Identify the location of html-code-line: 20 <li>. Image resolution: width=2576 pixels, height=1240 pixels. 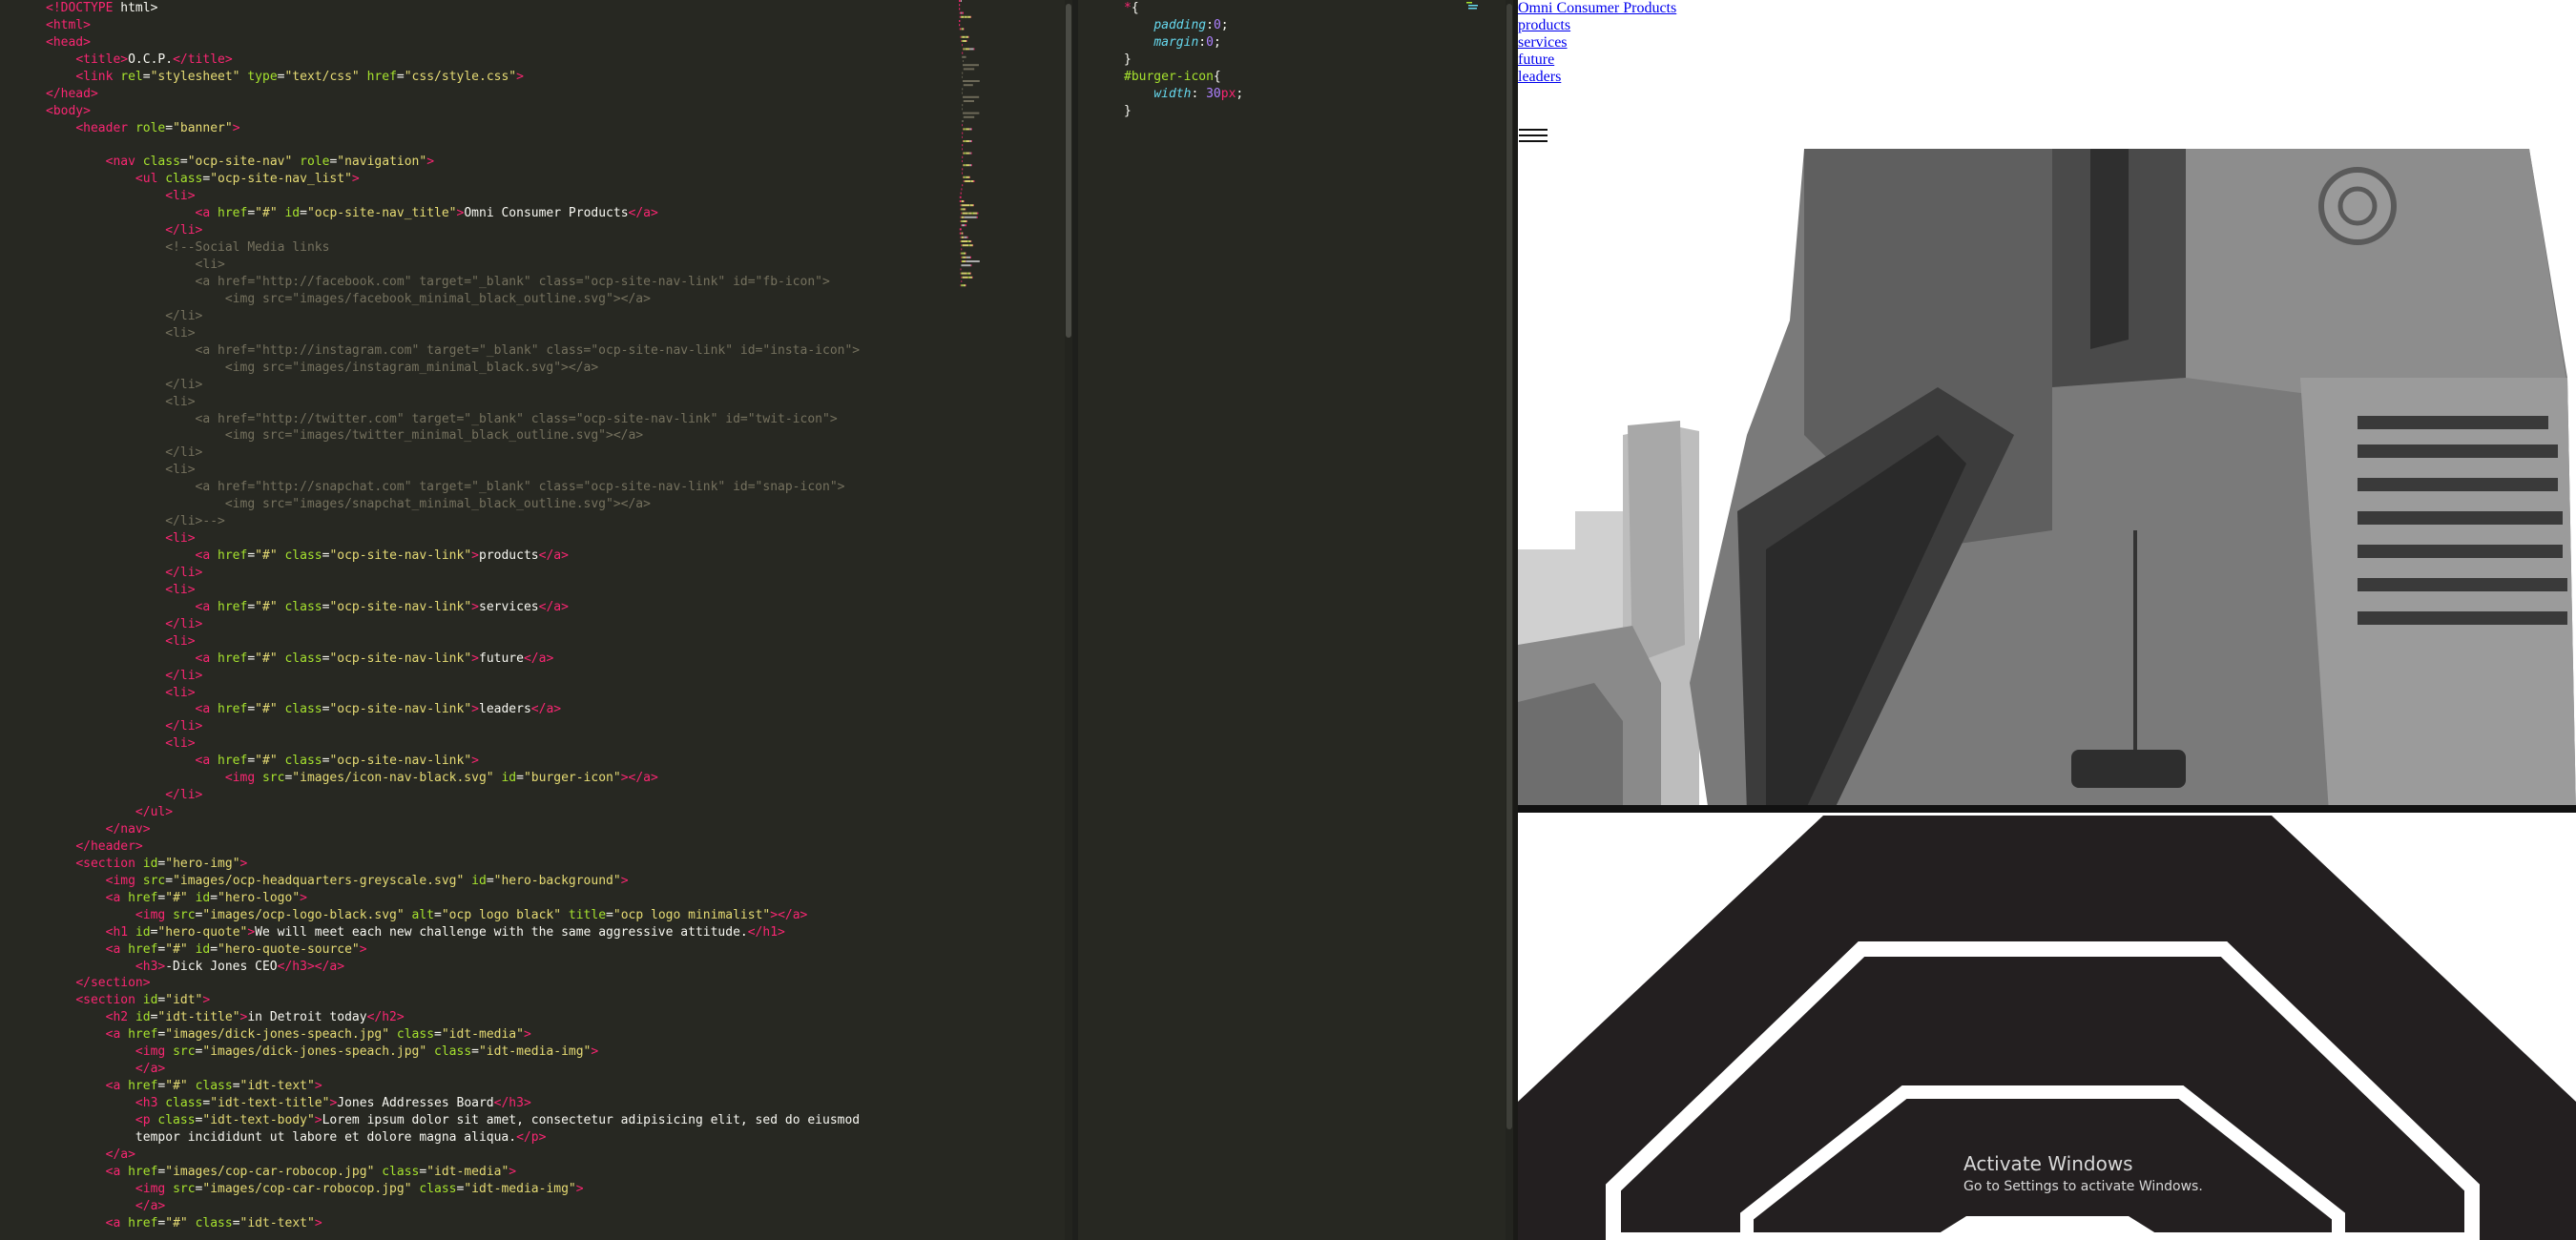
(499, 333).